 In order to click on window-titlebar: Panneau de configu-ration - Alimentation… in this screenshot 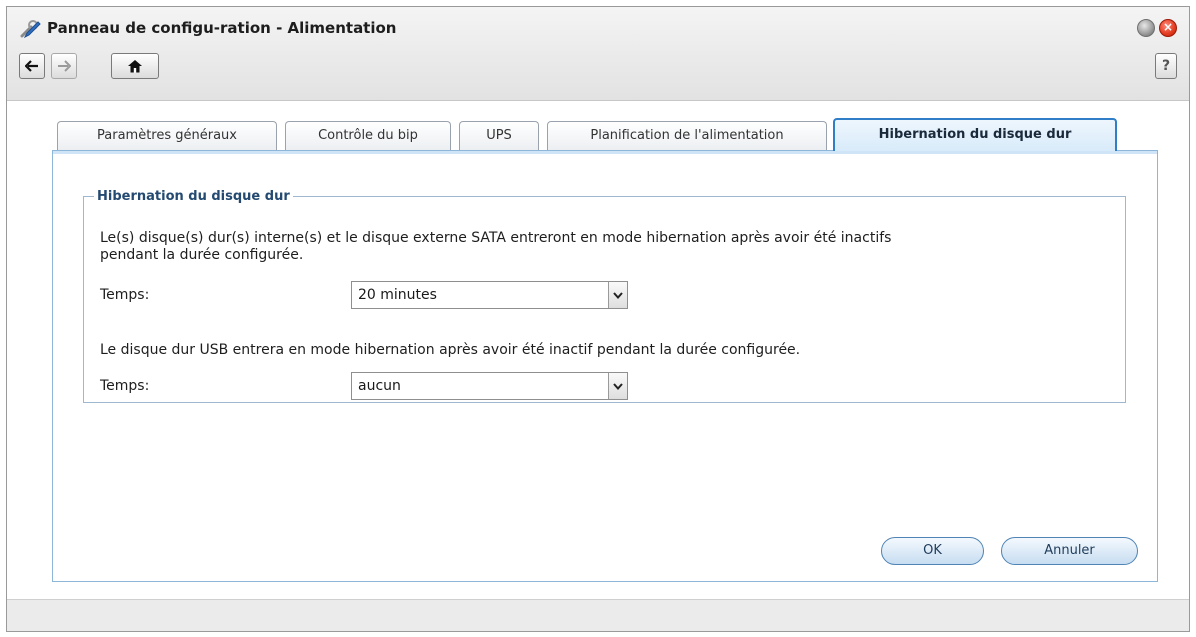, I will do `click(598, 54)`.